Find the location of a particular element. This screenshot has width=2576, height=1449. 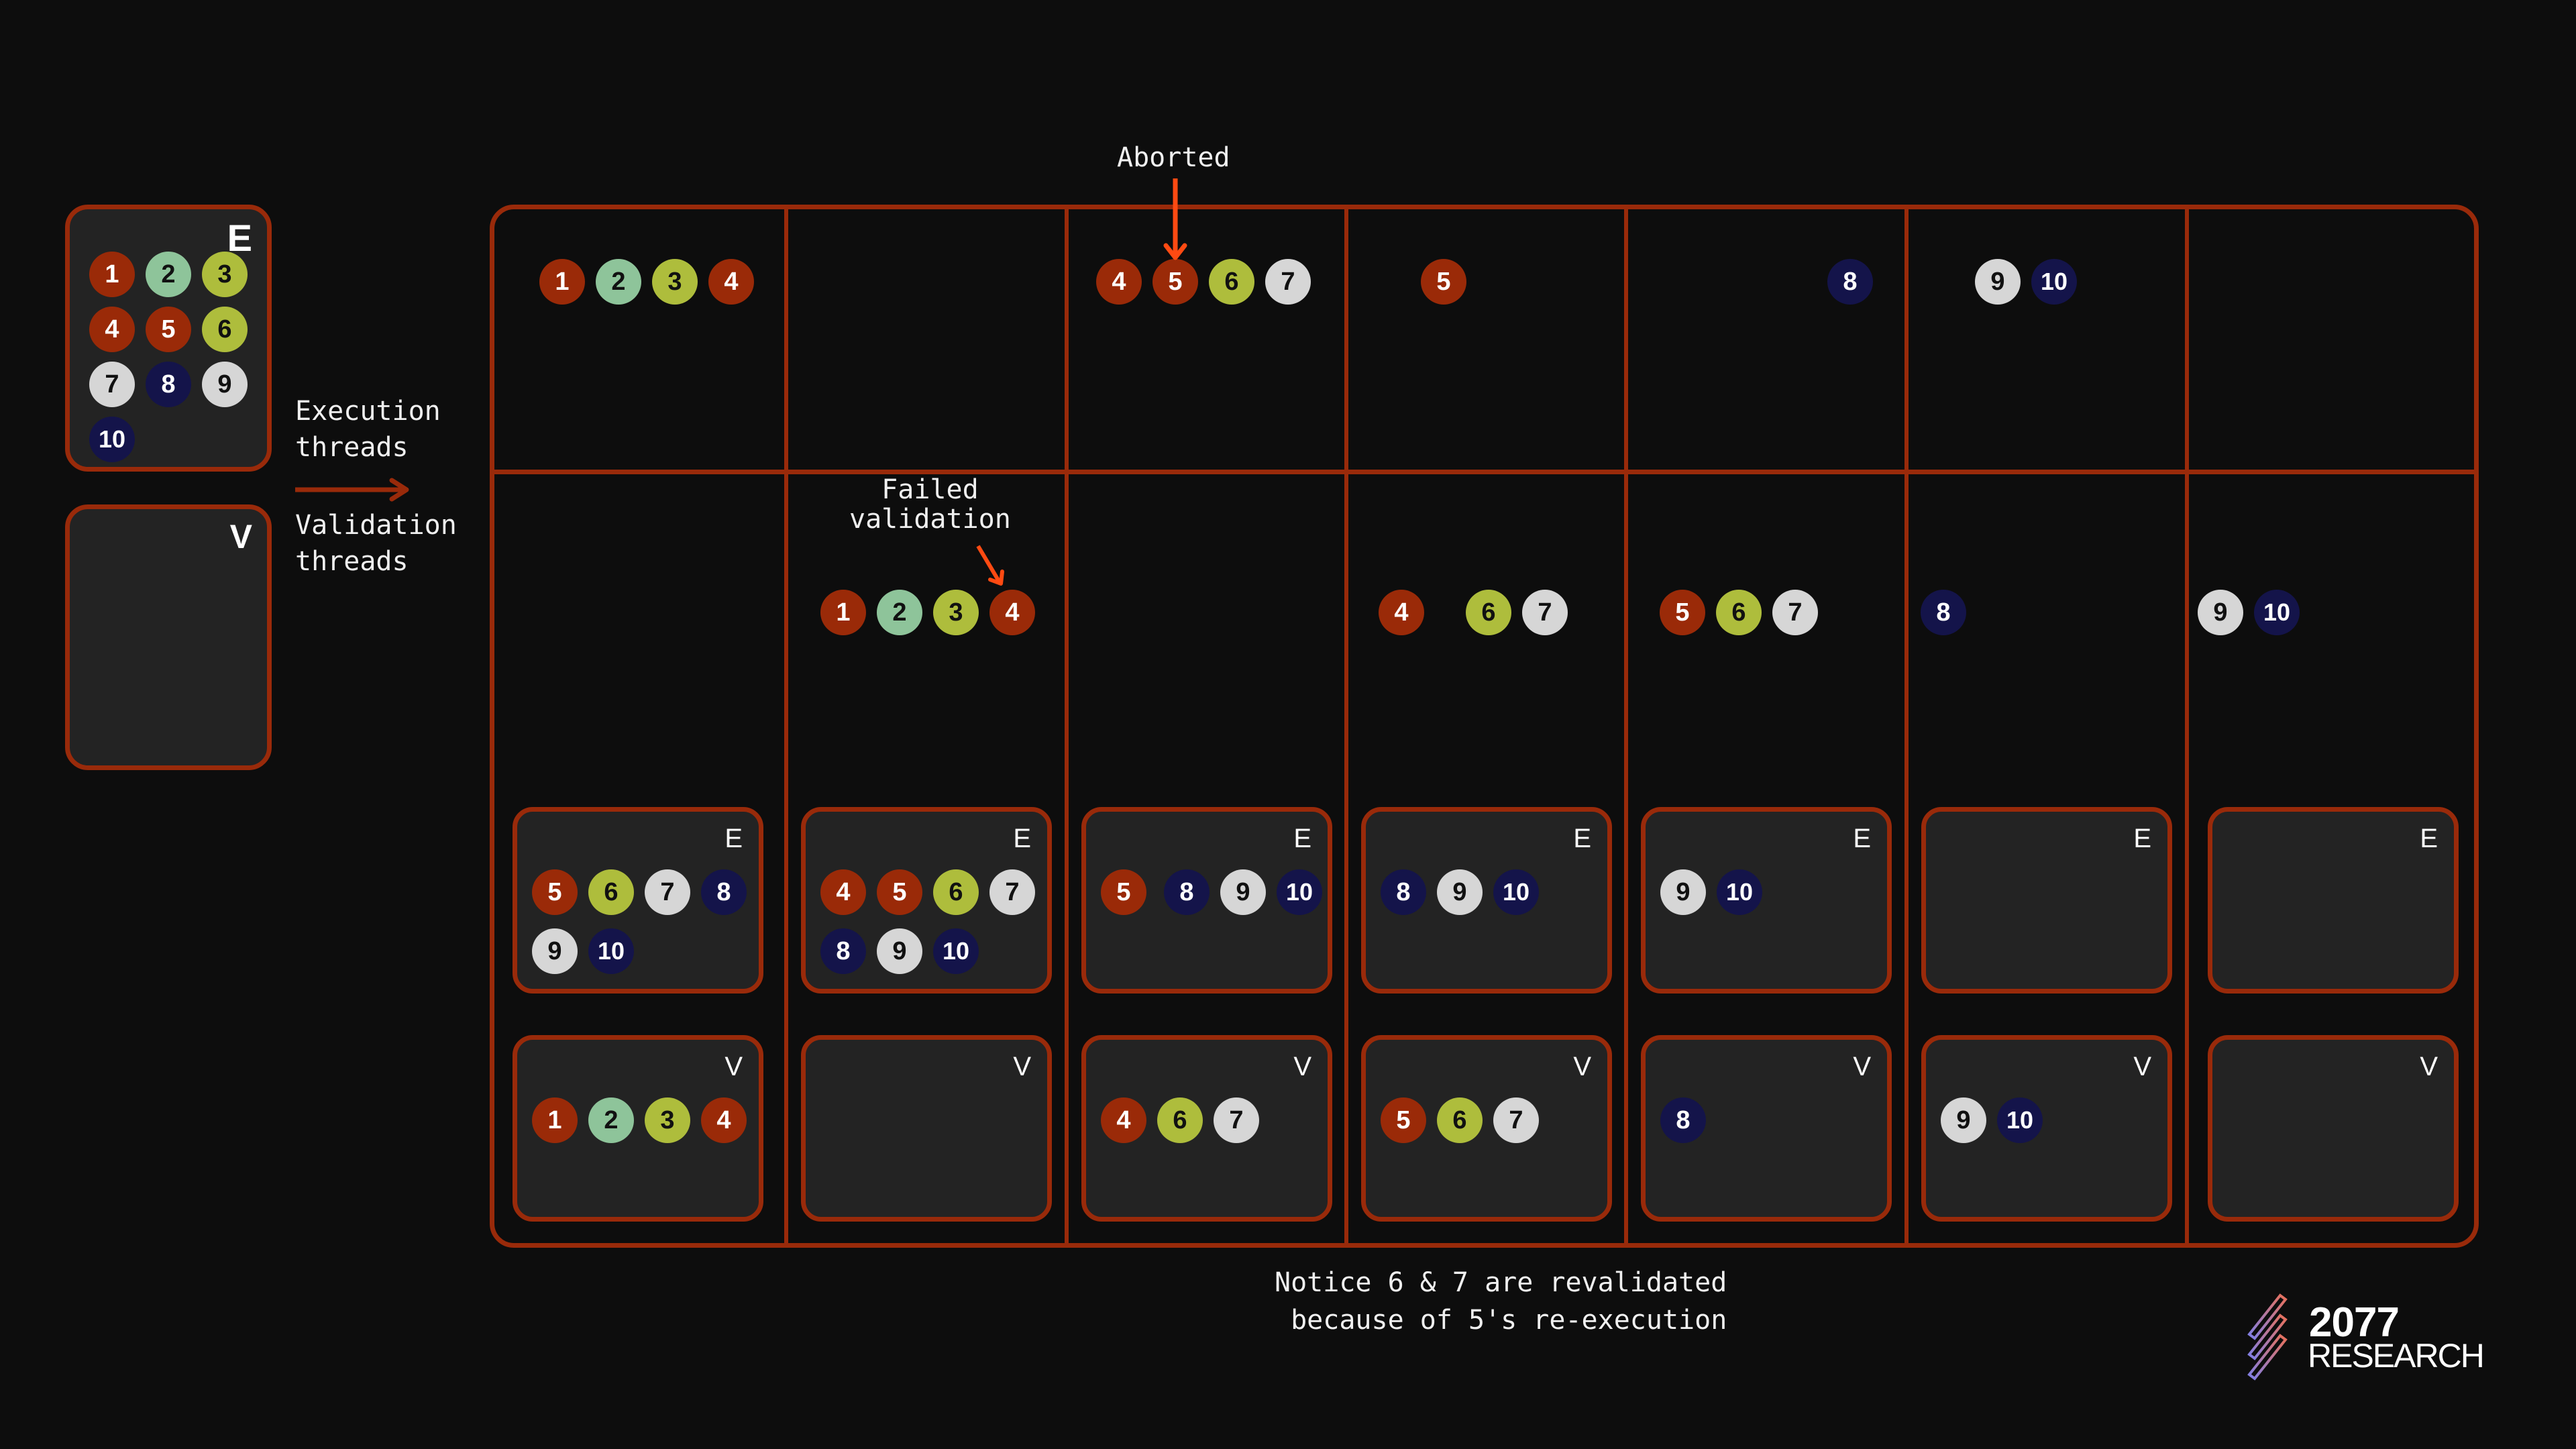

validation-pool-panel: V 567 is located at coordinates (1486, 1128).